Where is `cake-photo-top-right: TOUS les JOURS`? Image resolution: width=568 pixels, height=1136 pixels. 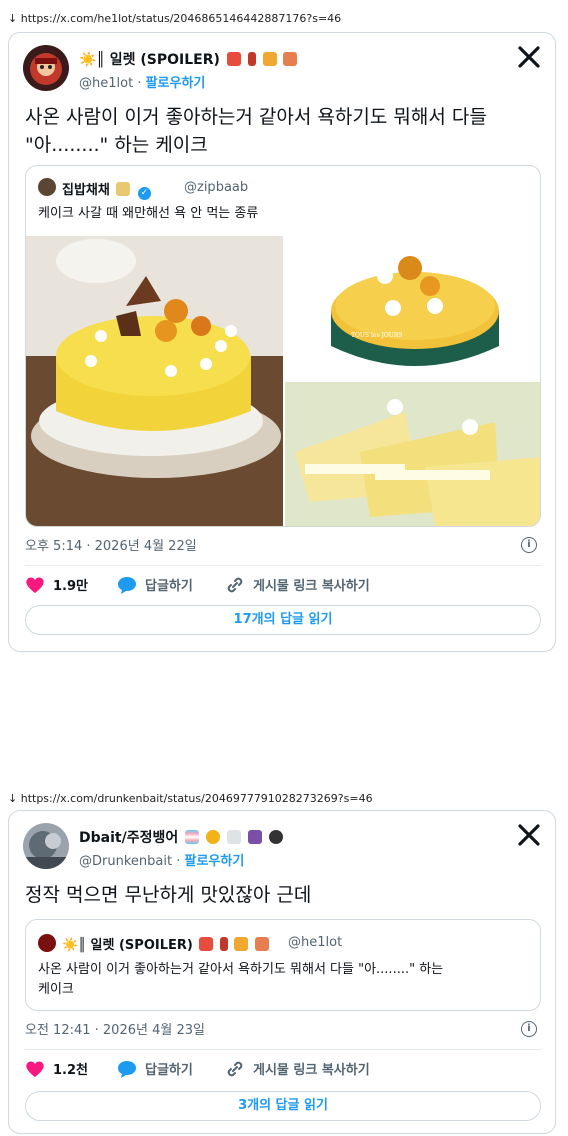 cake-photo-top-right: TOUS les JOURS is located at coordinates (412, 308).